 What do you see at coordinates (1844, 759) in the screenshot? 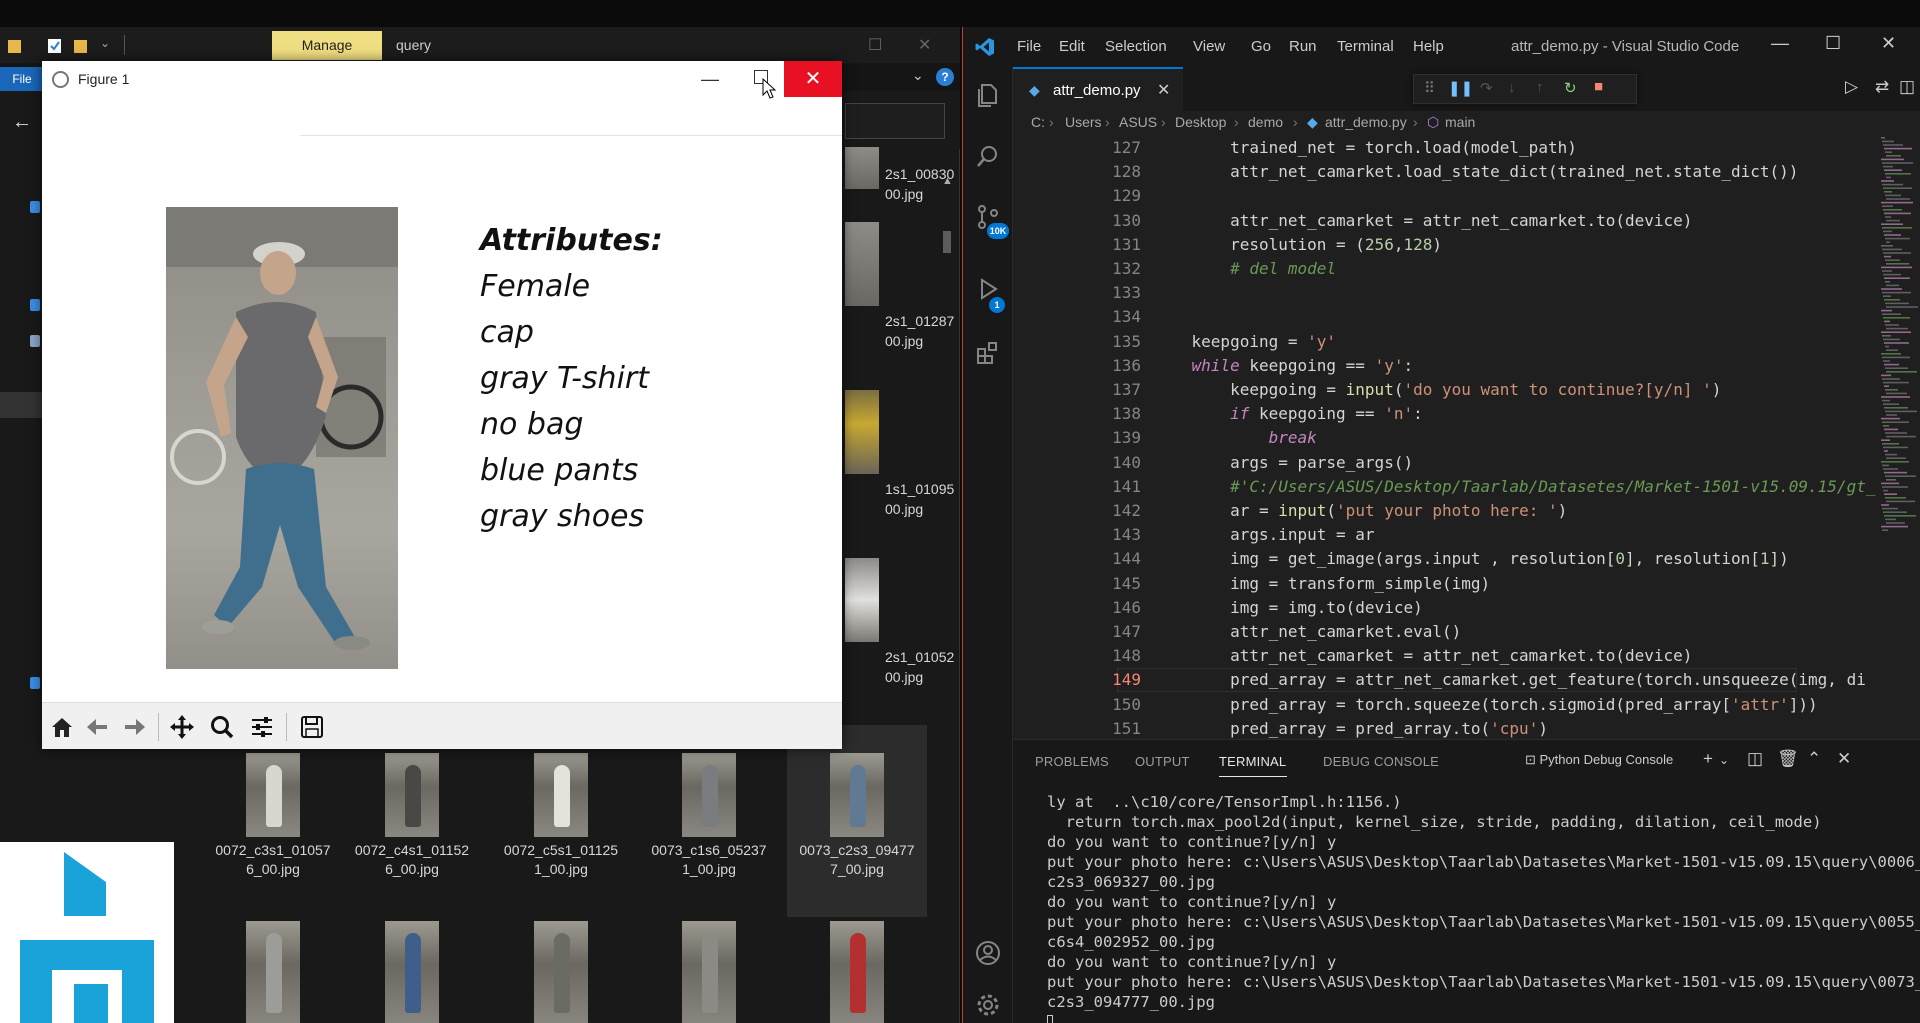
I see `close-panel-icon: ✕` at bounding box center [1844, 759].